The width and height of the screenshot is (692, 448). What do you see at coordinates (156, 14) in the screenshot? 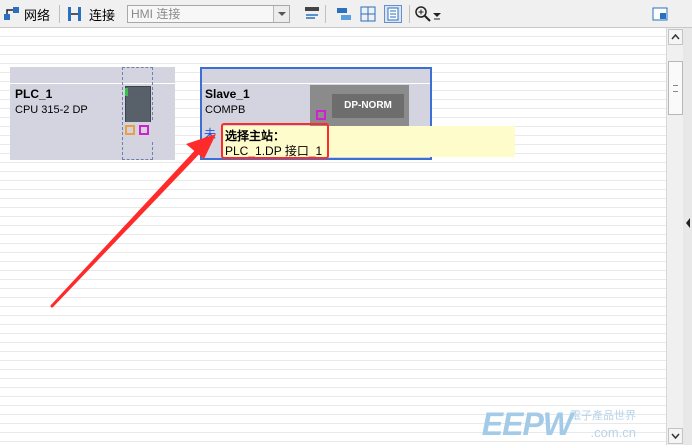
I see `connection-type-value: HMI 连接` at bounding box center [156, 14].